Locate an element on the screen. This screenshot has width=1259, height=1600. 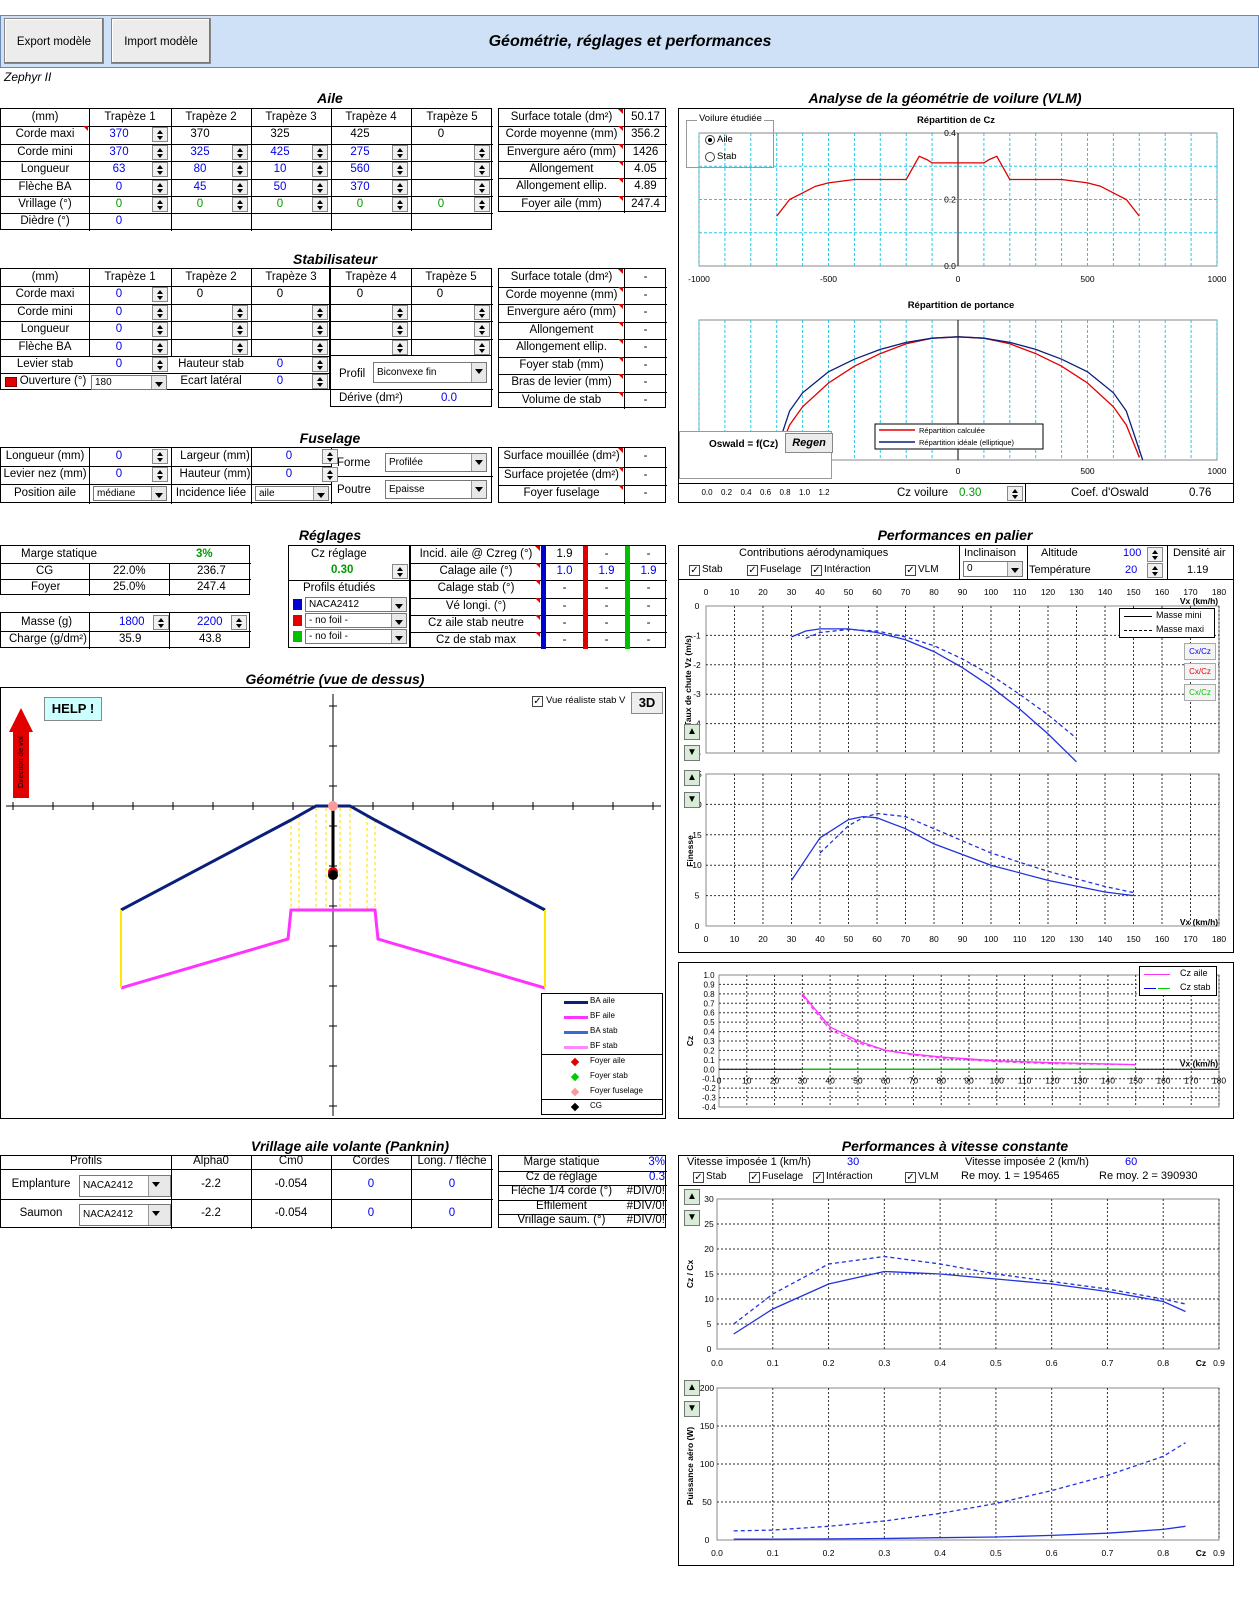
profil-1-select: NACA2412 is located at coordinates (356, 604).